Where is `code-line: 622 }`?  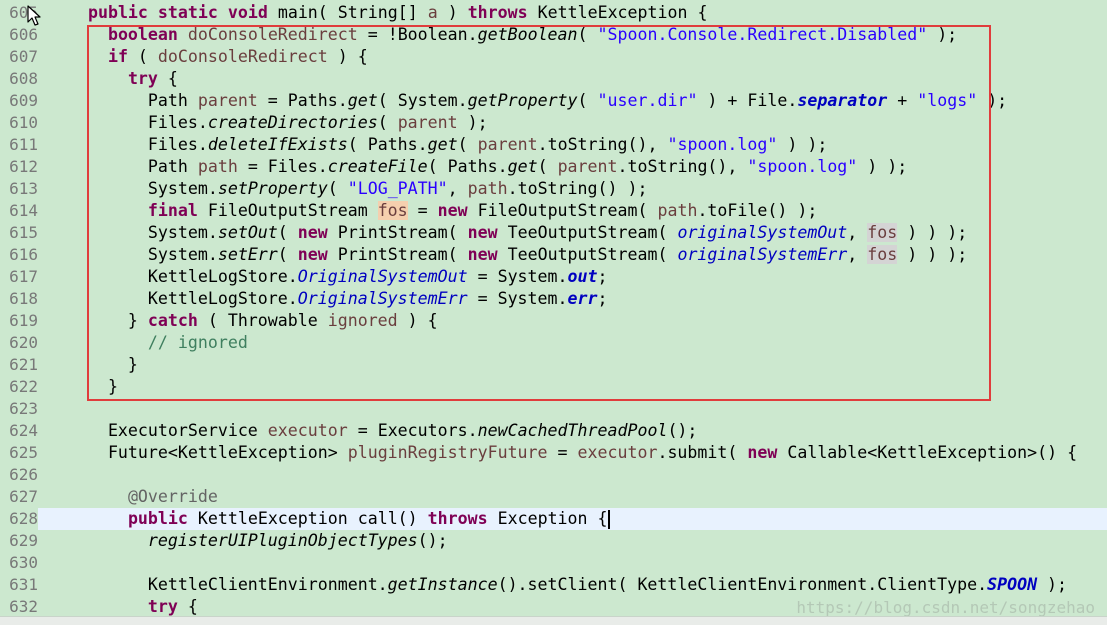
code-line: 622 } is located at coordinates (553, 387).